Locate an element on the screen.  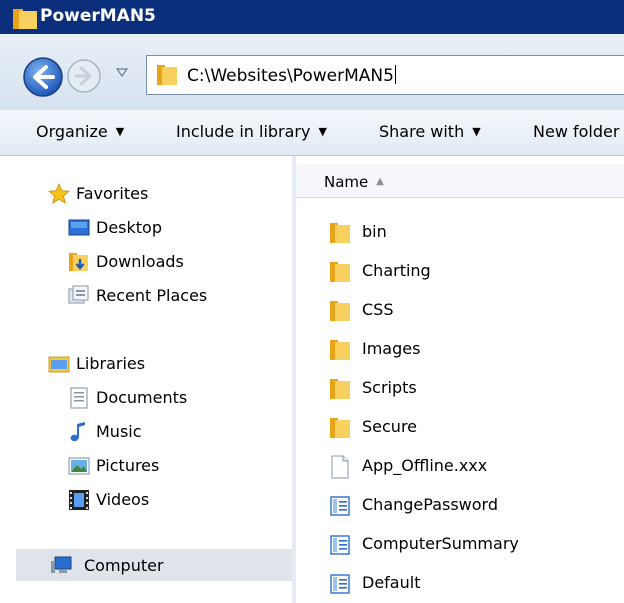
documents-icon is located at coordinates (79, 398).